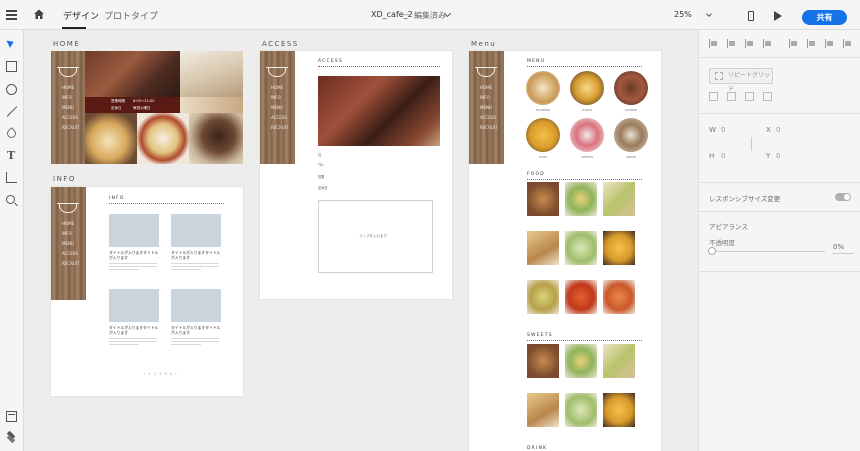 This screenshot has height=451, width=860. I want to click on layers-panel-icon, so click(11, 438).